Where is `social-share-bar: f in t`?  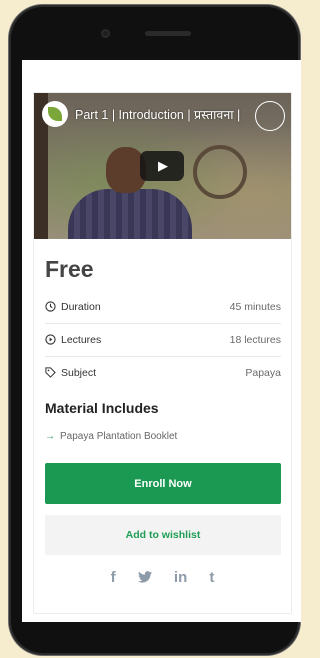 social-share-bar: f in t is located at coordinates (162, 577).